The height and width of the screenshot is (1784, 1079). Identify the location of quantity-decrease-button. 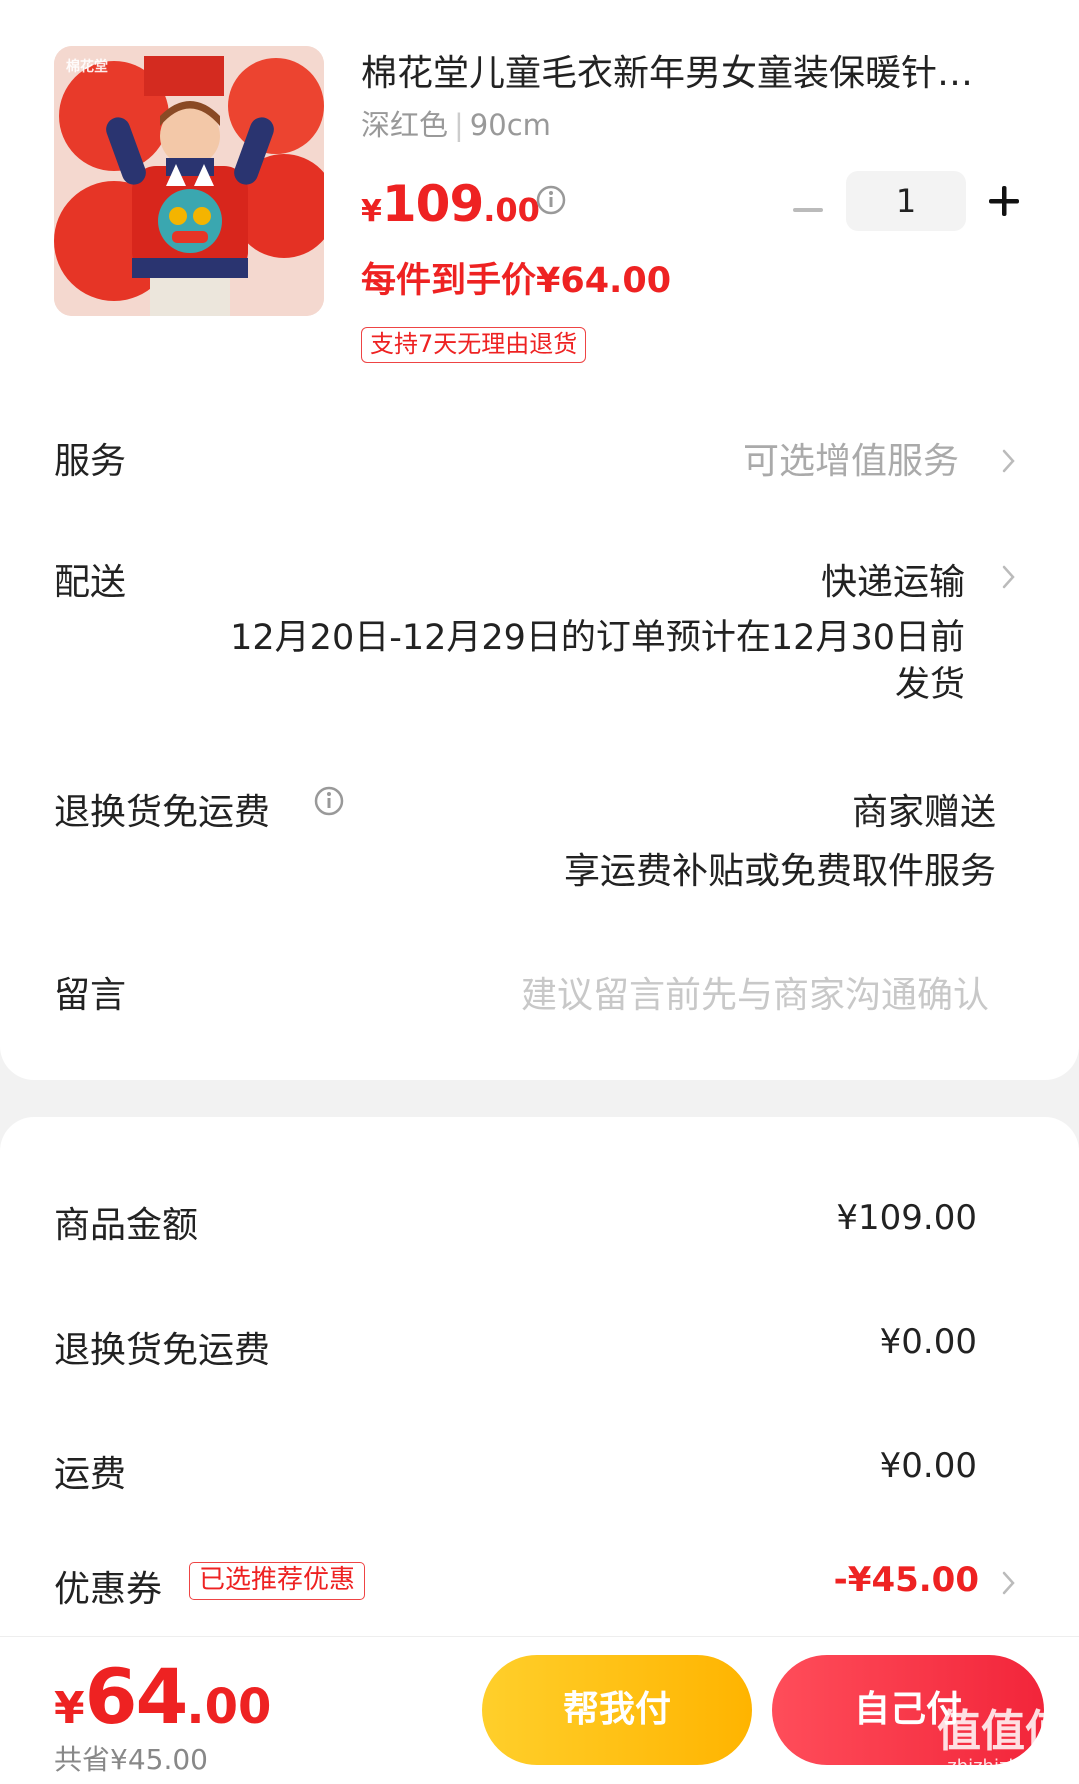
(808, 210).